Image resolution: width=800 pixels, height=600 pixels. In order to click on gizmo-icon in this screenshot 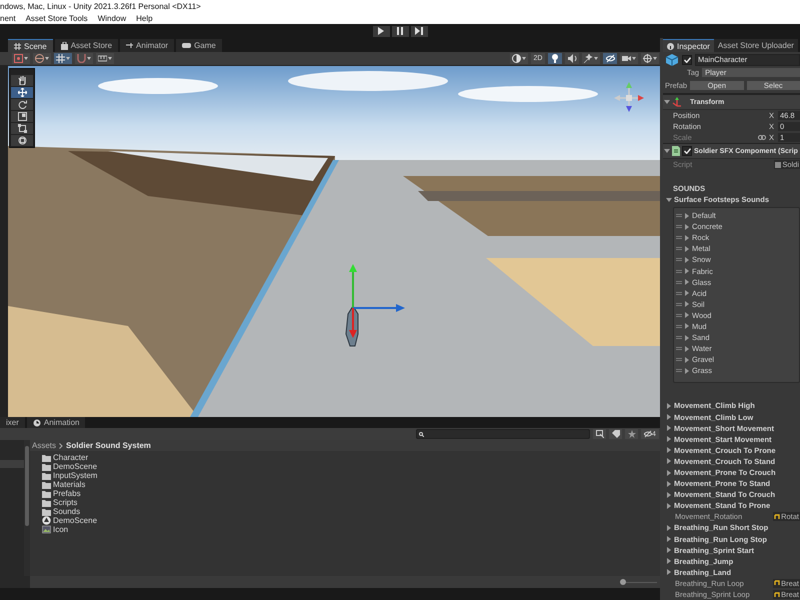, I will do `click(647, 58)`.